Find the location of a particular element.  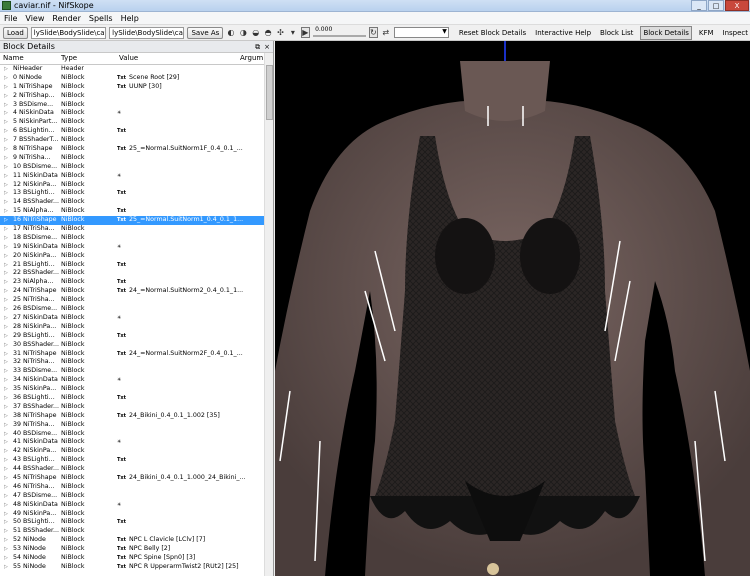

reset-block-details-button: Reset Block Details is located at coordinates (492, 33).